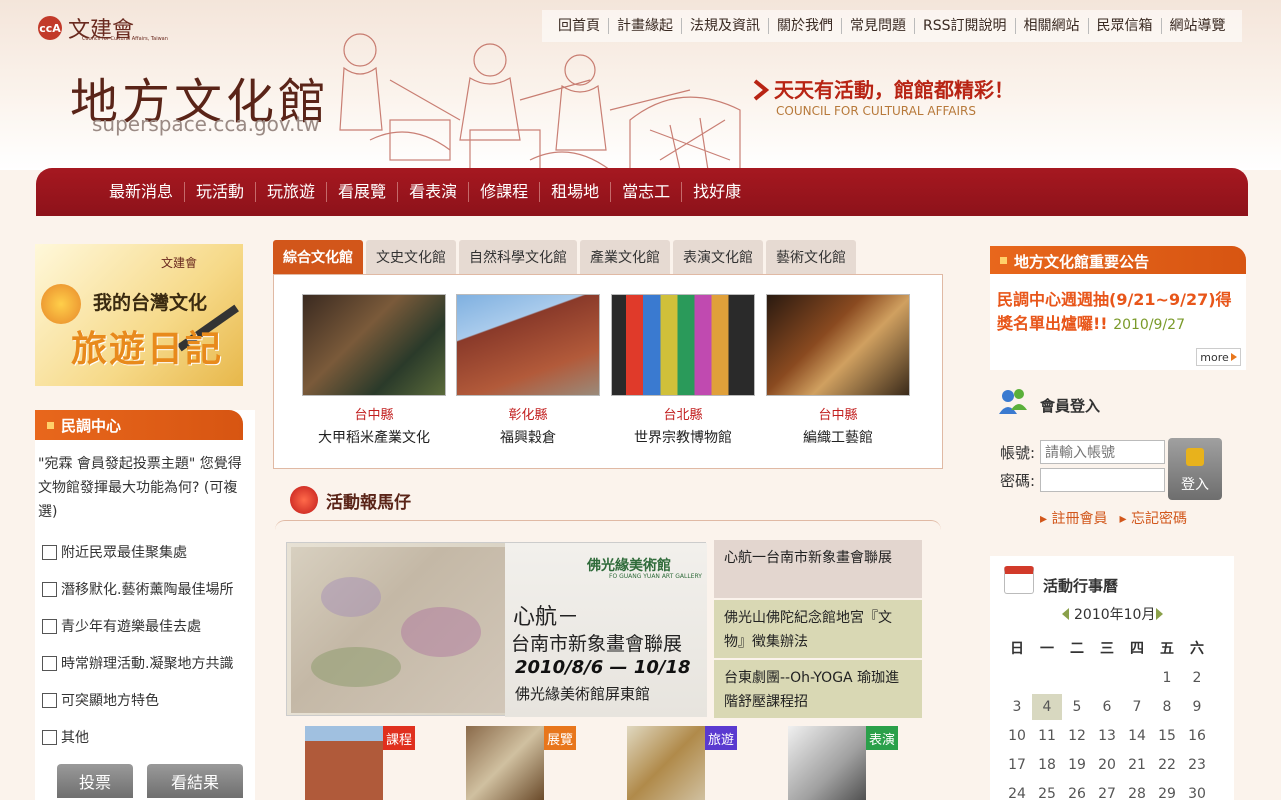  I want to click on calendar-day: 21, so click(1137, 765).